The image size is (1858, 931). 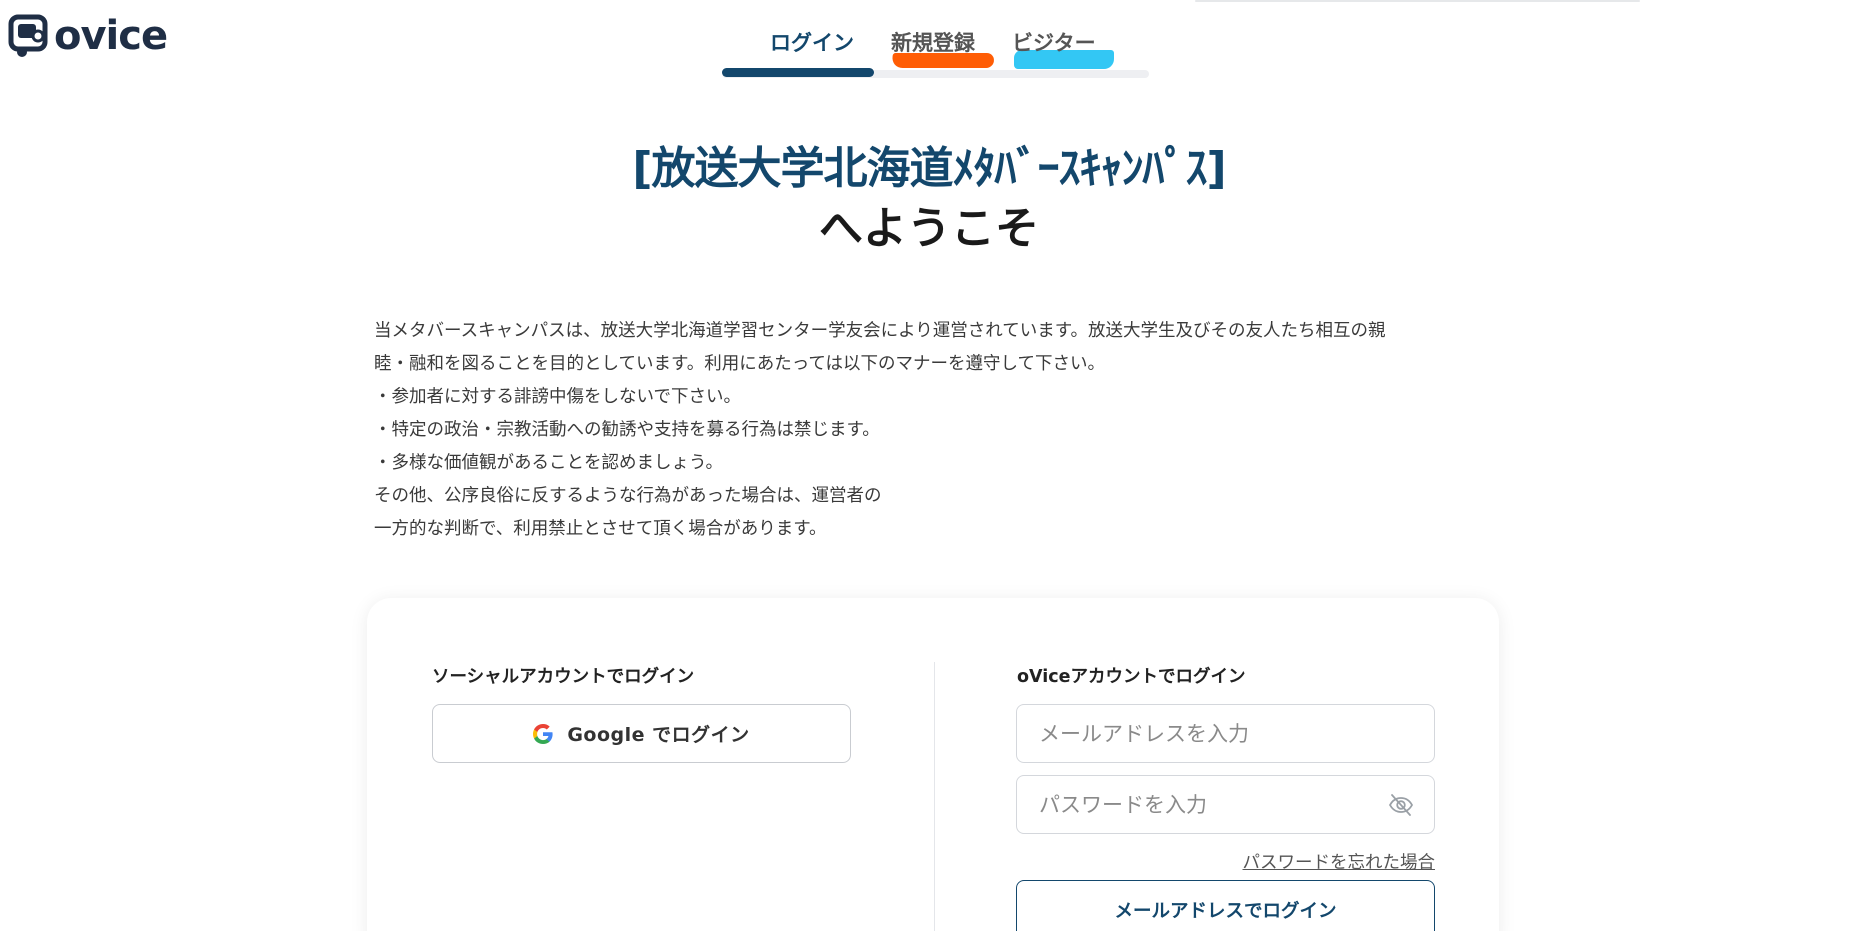 I want to click on top-decorative-line, so click(x=1417, y=1).